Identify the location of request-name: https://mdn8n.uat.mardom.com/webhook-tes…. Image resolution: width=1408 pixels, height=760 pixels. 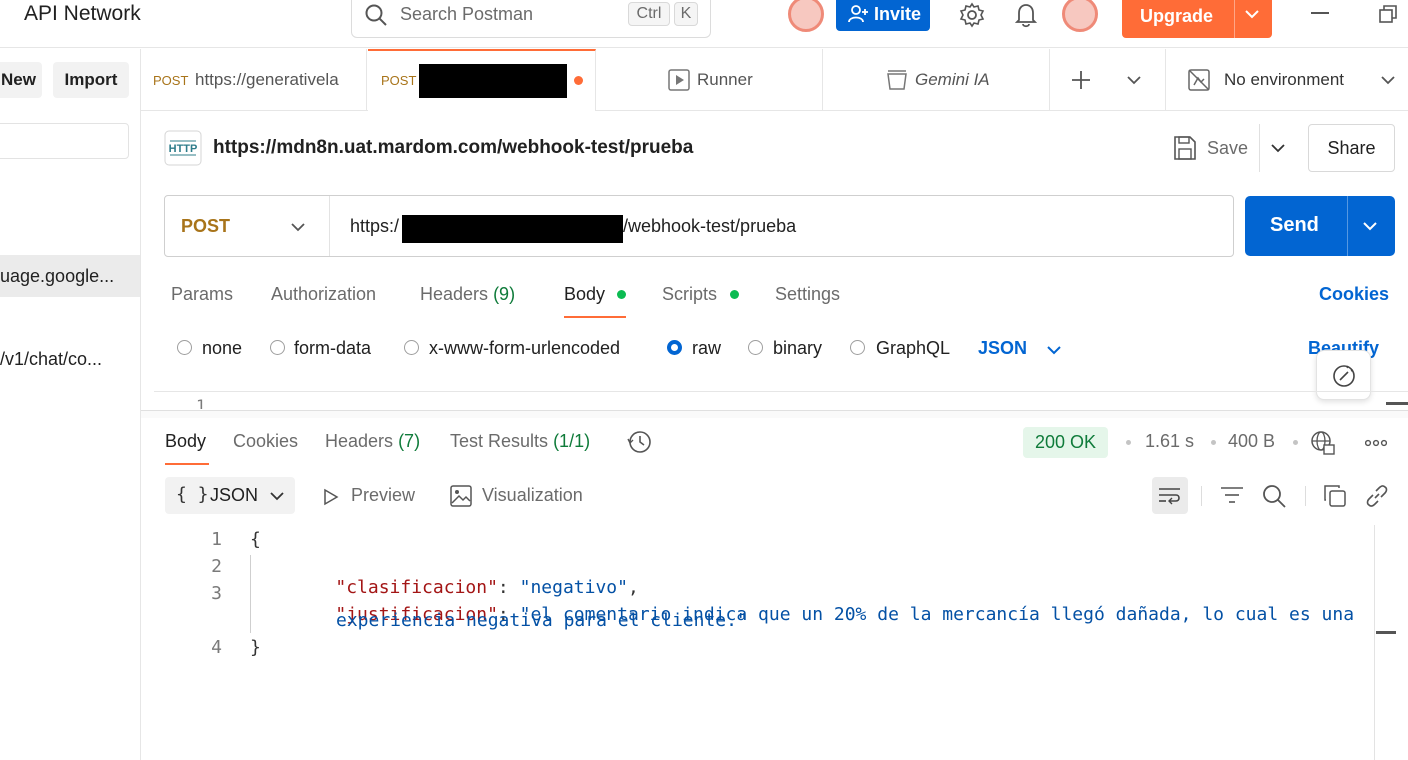
(453, 148).